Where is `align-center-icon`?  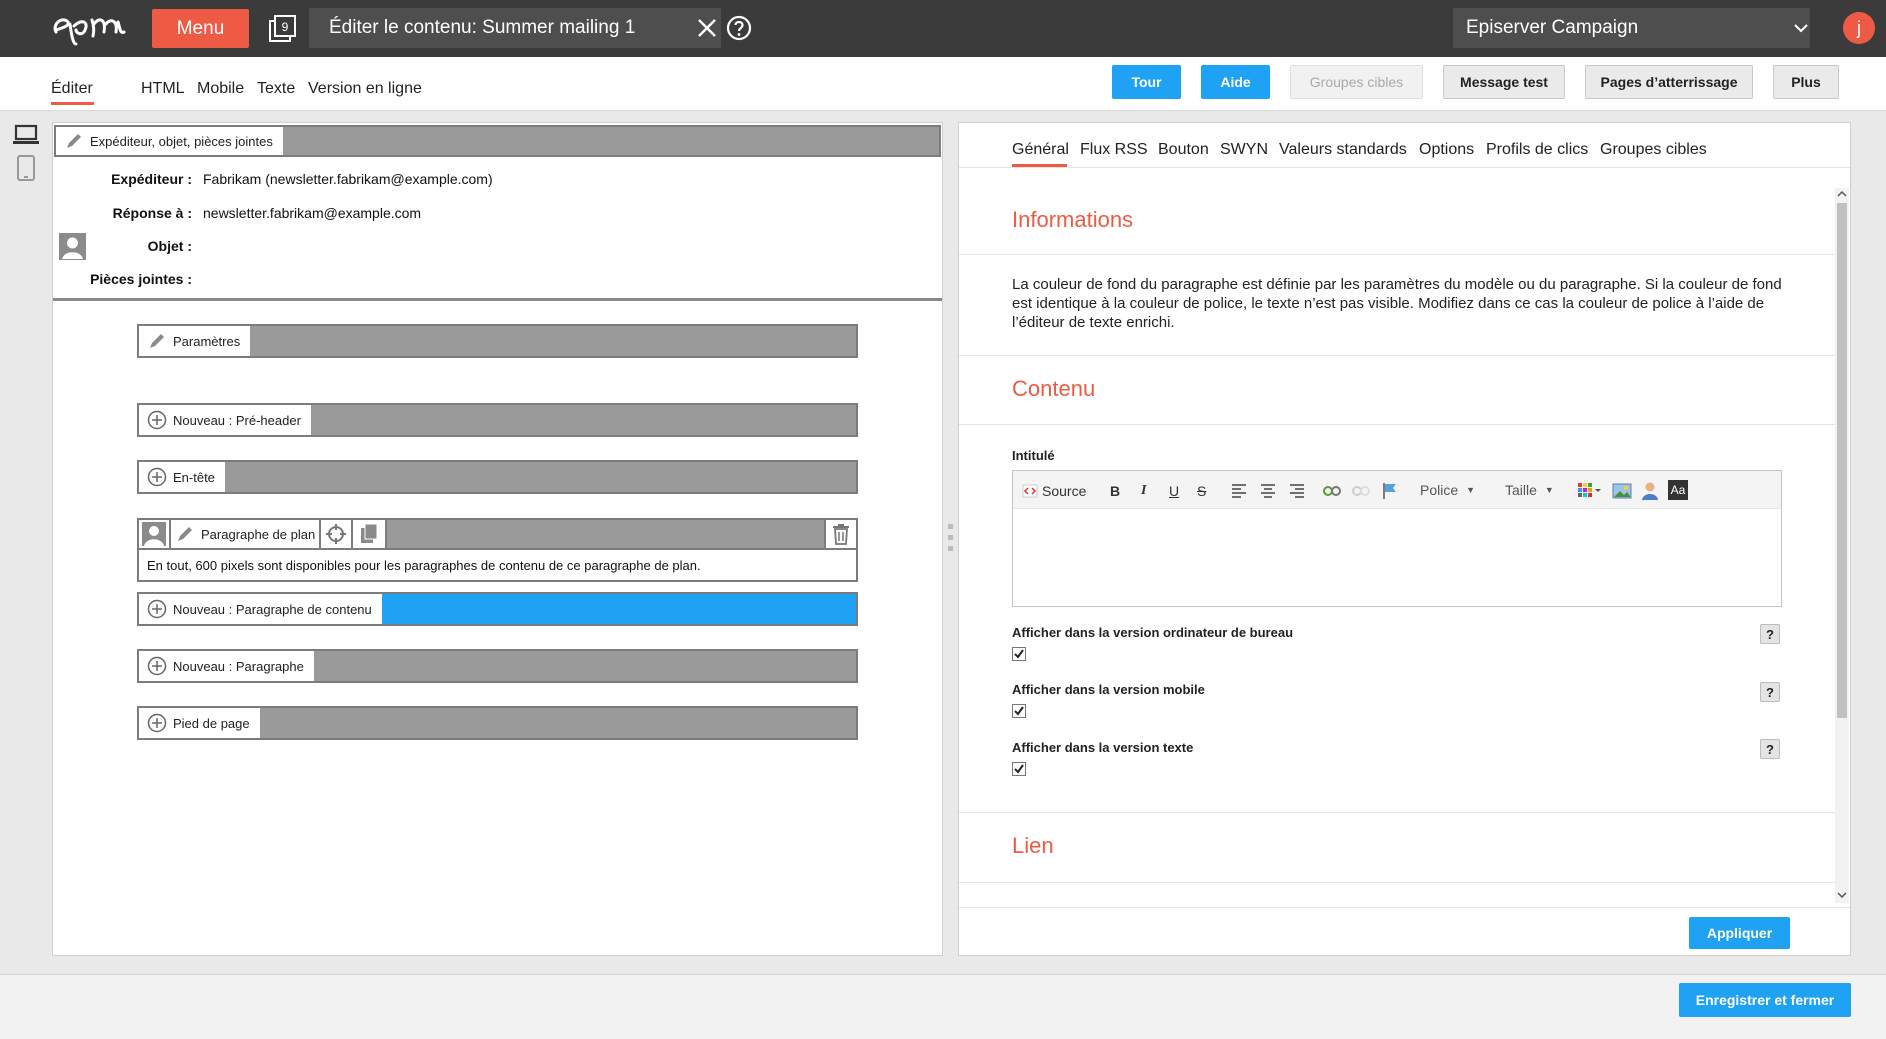 align-center-icon is located at coordinates (1268, 491).